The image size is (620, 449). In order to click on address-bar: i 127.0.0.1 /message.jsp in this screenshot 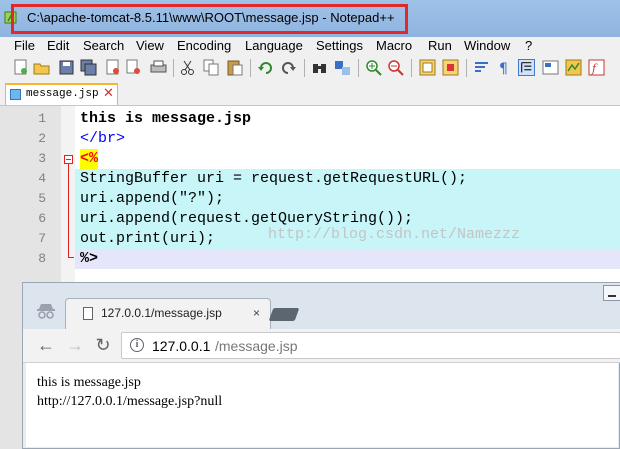, I will do `click(370, 345)`.